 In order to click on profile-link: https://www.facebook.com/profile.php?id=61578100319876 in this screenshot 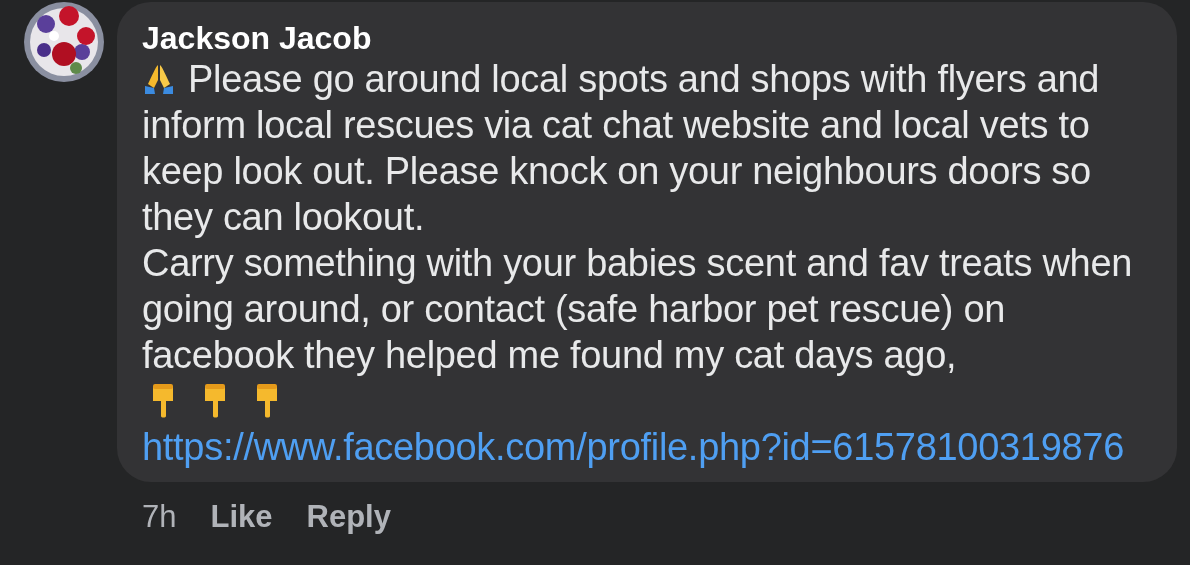, I will do `click(633, 447)`.